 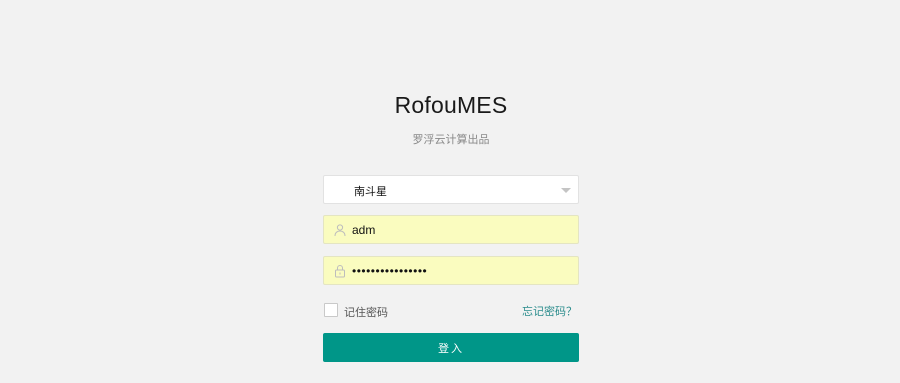 What do you see at coordinates (451, 311) in the screenshot?
I see `remember-row: 记住密码 忘记密码？` at bounding box center [451, 311].